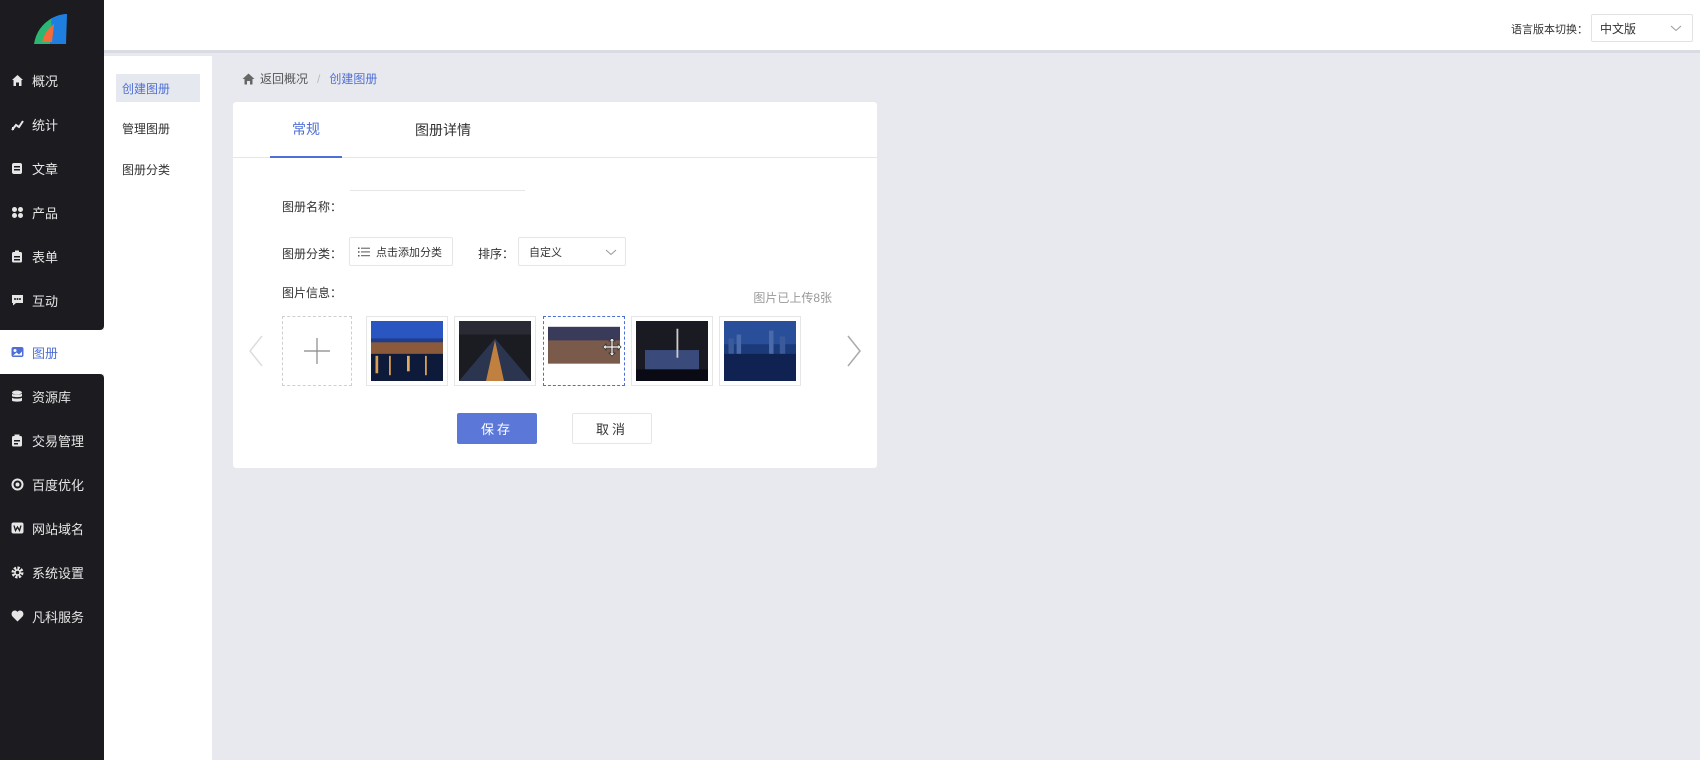  I want to click on album-name-input, so click(437, 177).